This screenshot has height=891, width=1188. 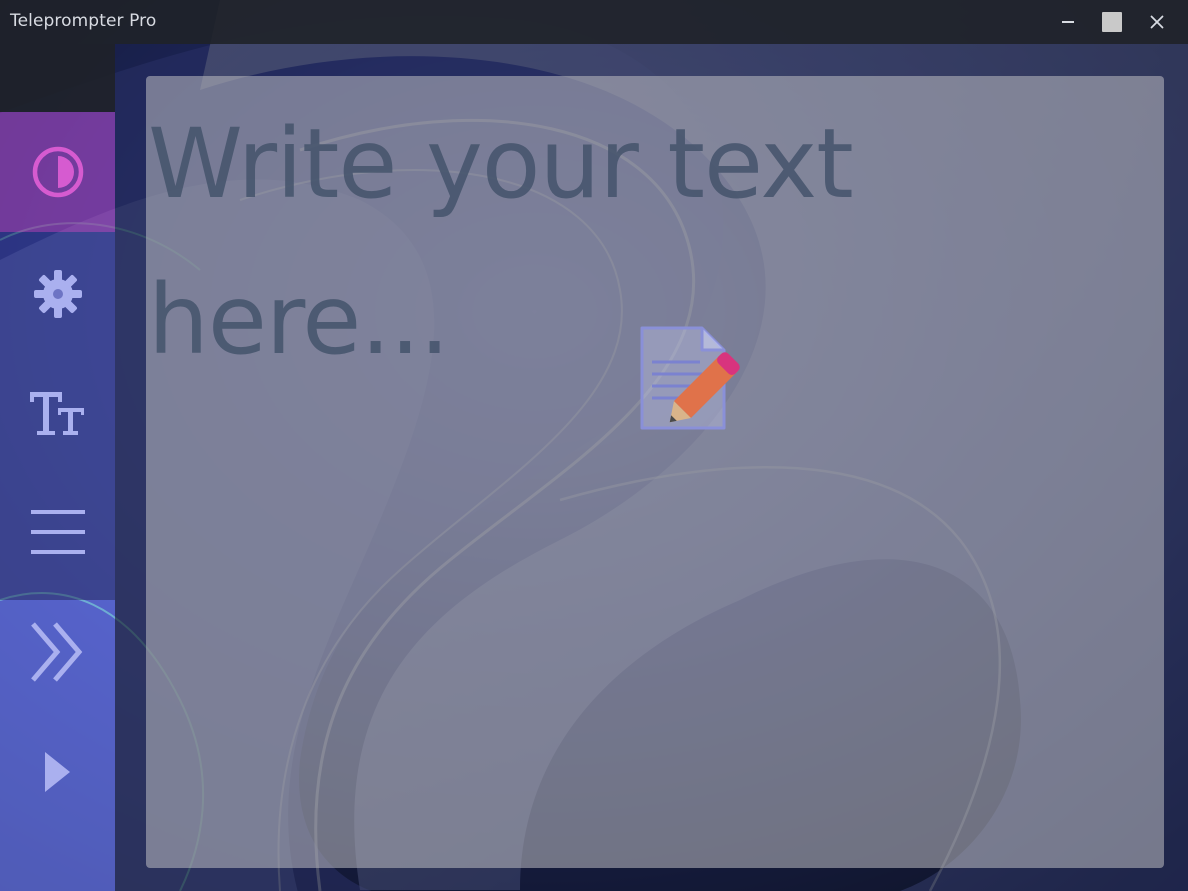 I want to click on minimize-icon, so click(x=1068, y=22).